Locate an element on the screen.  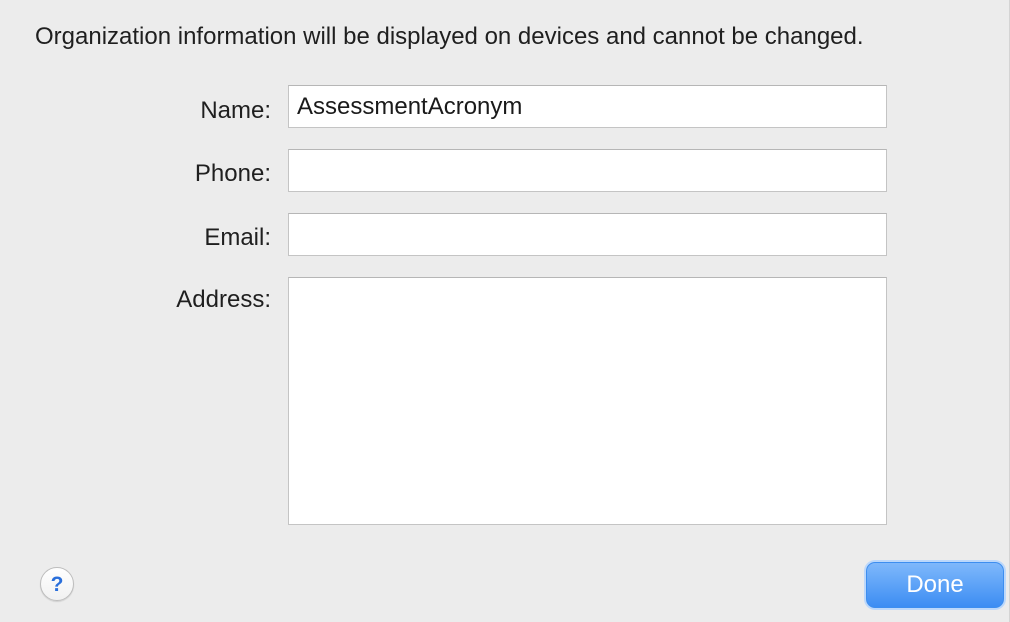
question-mark-icon: ? is located at coordinates (57, 584).